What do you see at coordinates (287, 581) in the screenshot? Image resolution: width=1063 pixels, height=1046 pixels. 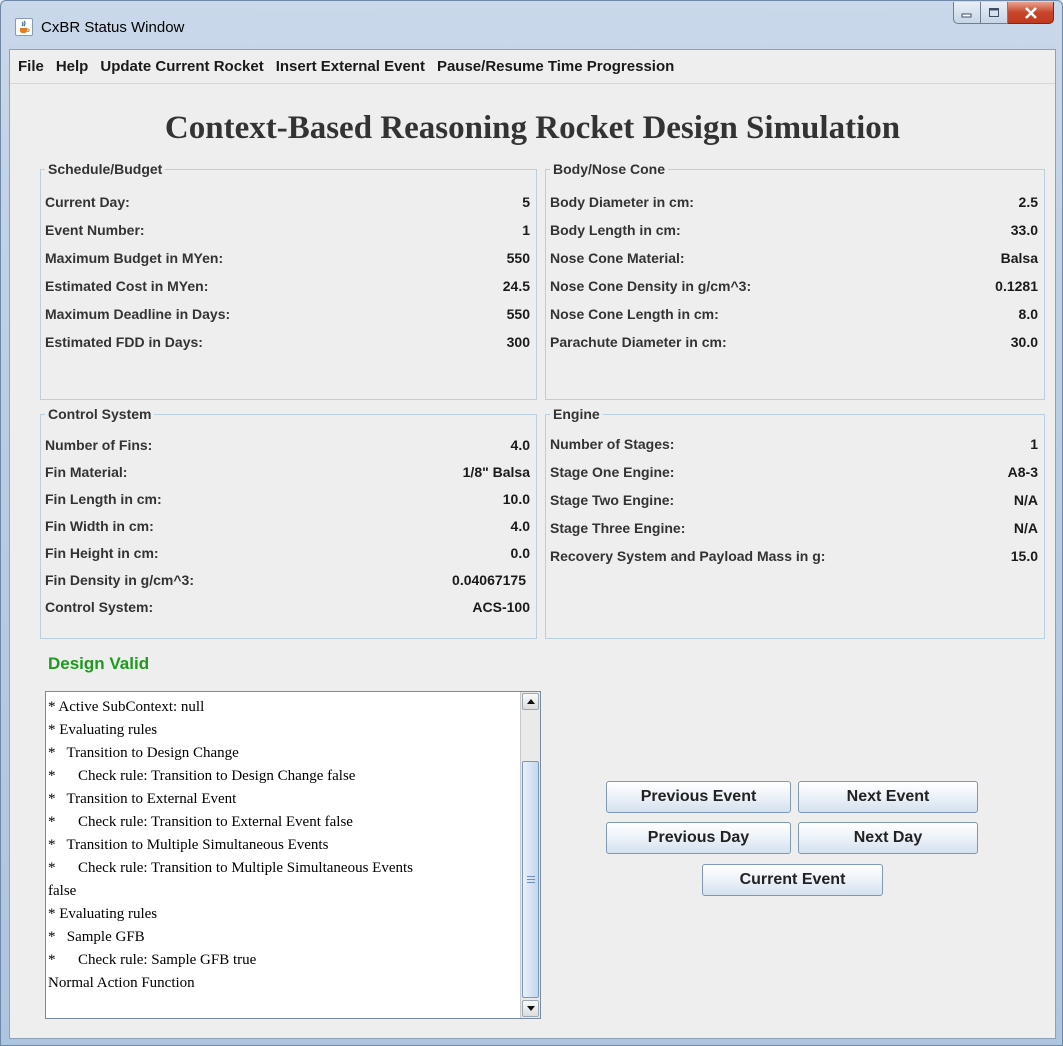 I see `field-row: Fin Density in g/cm^3: 0.04067175` at bounding box center [287, 581].